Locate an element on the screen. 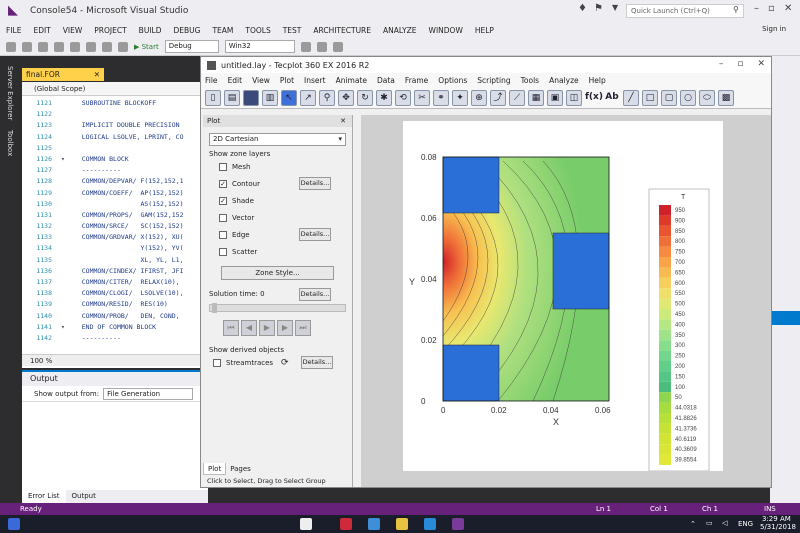 This screenshot has height=533, width=800. toolbox-tab: Toolbox is located at coordinates (10, 143).